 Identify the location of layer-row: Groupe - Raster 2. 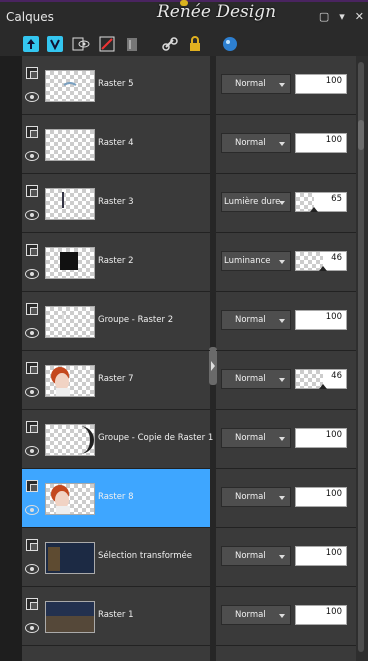
(116, 321).